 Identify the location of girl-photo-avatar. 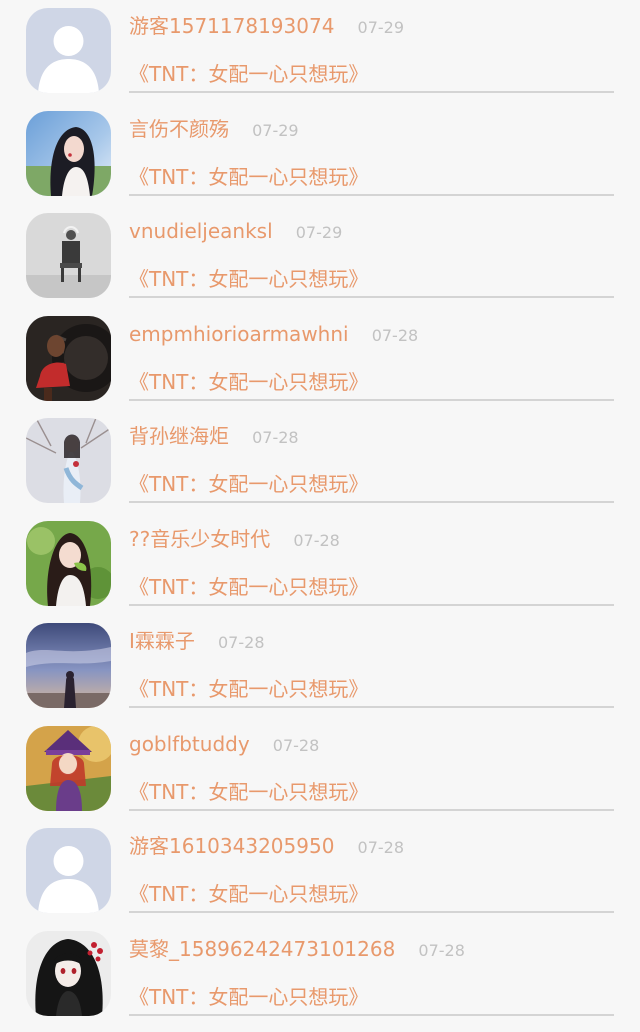
(68, 153).